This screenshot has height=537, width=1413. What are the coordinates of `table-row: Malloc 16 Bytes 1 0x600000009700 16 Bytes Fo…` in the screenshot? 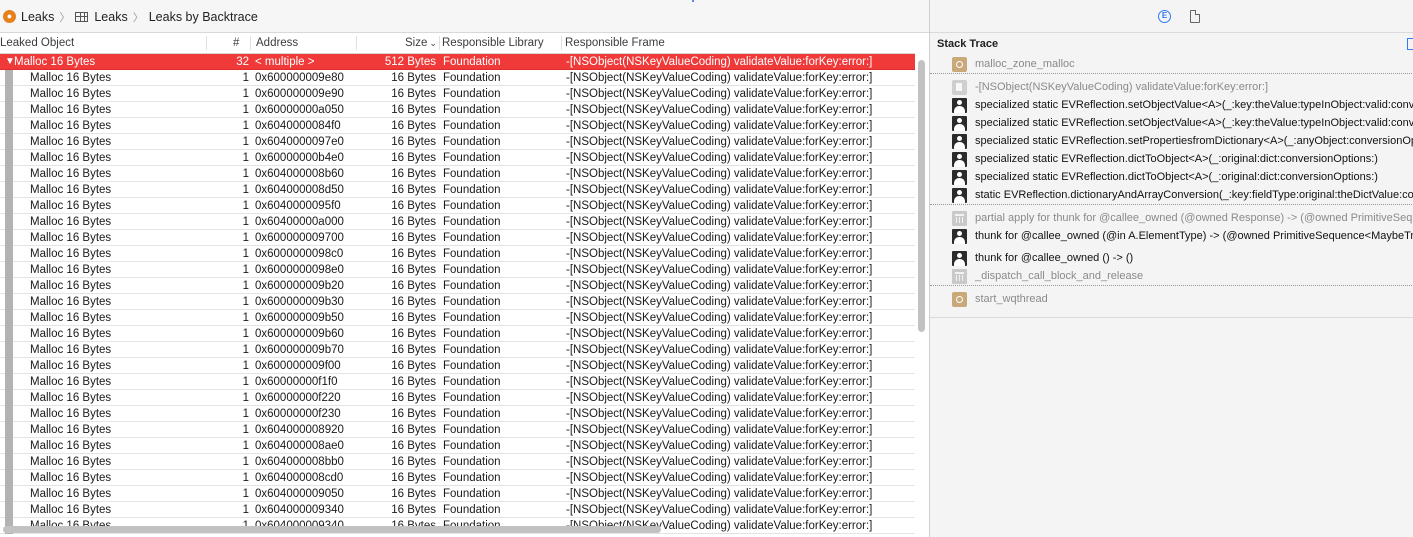 It's located at (457, 238).